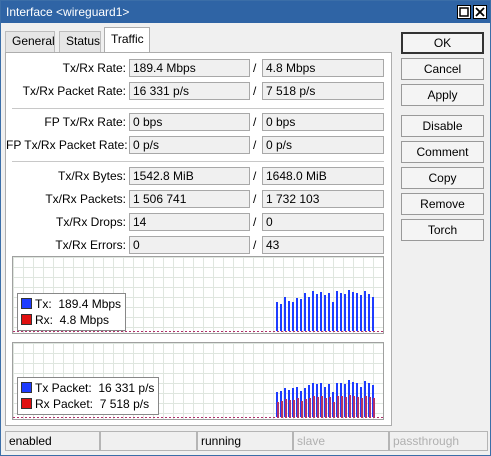  I want to click on fp-rx-packet-rate-field: 0 p/s, so click(323, 145).